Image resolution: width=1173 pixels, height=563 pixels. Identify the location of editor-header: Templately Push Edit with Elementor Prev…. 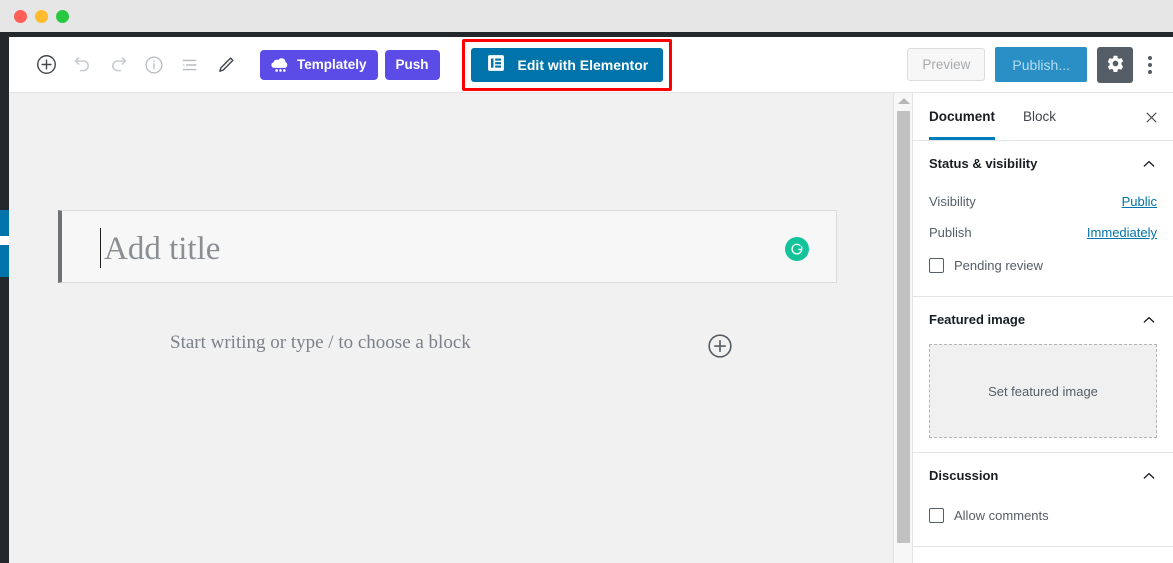
(591, 65).